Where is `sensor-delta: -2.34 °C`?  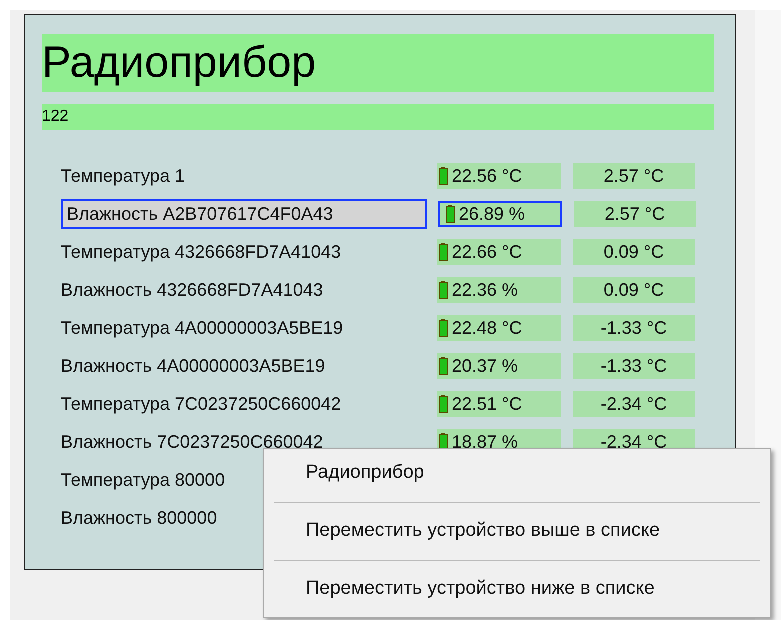 sensor-delta: -2.34 °C is located at coordinates (634, 404).